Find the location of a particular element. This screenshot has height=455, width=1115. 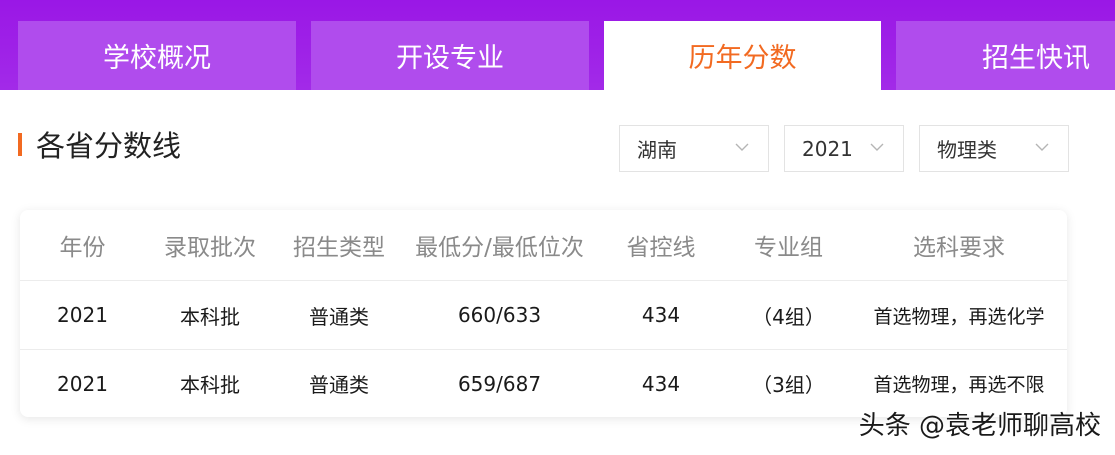

year-select-value: 2021 is located at coordinates (827, 148).